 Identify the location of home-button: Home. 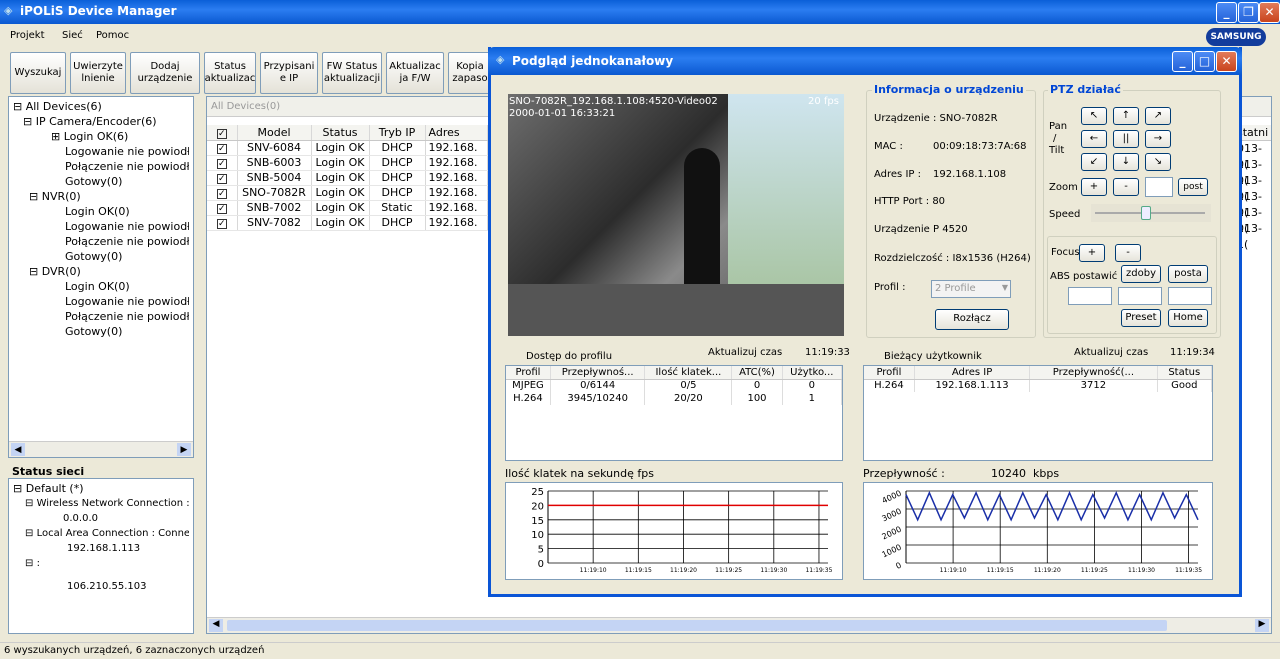
(1188, 318).